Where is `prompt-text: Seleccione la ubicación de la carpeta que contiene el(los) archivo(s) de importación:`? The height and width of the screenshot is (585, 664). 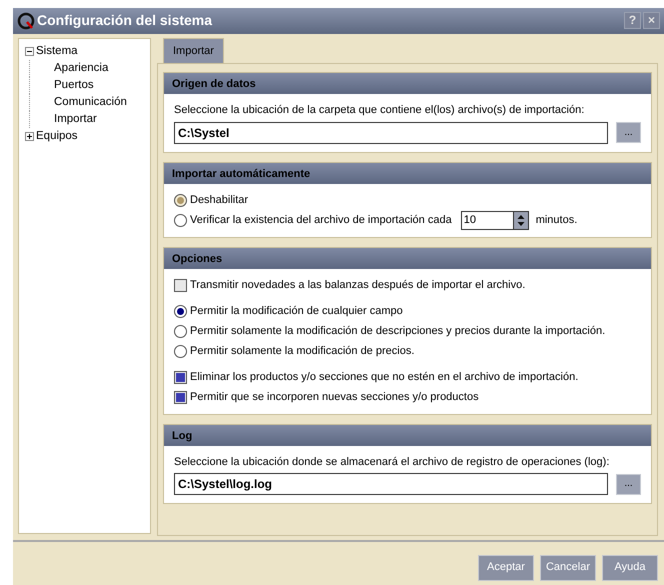 prompt-text: Seleccione la ubicación de la carpeta que contiene el(los) archivo(s) de importación: is located at coordinates (380, 110).